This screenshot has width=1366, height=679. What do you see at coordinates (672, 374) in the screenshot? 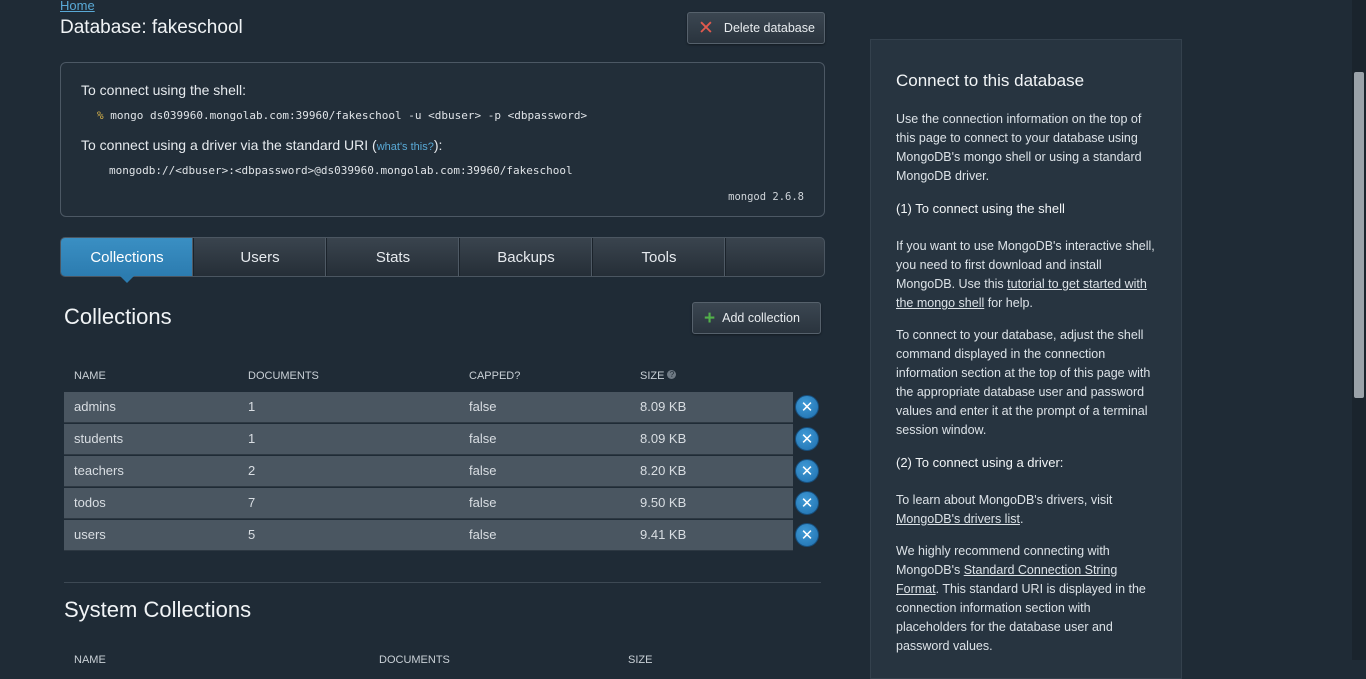
I see `help-icon: ?` at bounding box center [672, 374].